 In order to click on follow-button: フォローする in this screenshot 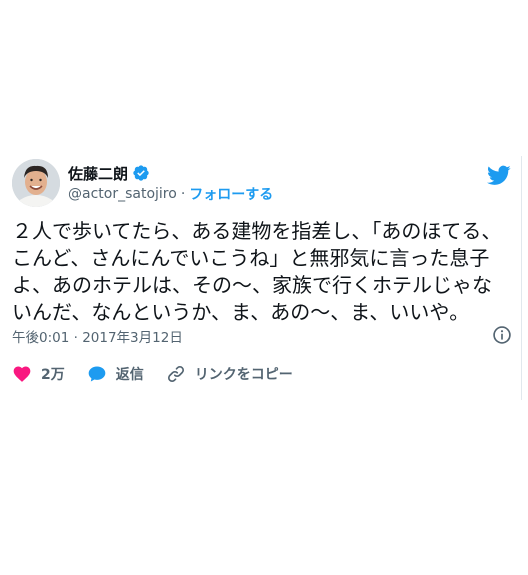, I will do `click(231, 194)`.